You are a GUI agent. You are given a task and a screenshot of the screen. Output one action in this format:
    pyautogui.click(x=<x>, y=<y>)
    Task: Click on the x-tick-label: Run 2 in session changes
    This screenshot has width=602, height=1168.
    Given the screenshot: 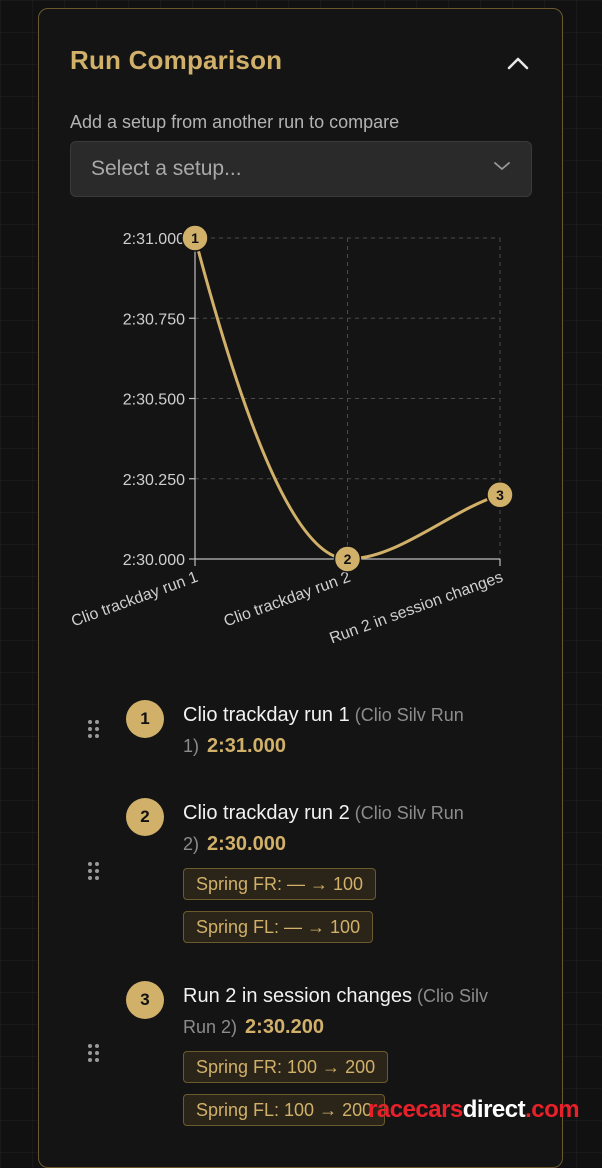 What is the action you would take?
    pyautogui.click(x=416, y=608)
    